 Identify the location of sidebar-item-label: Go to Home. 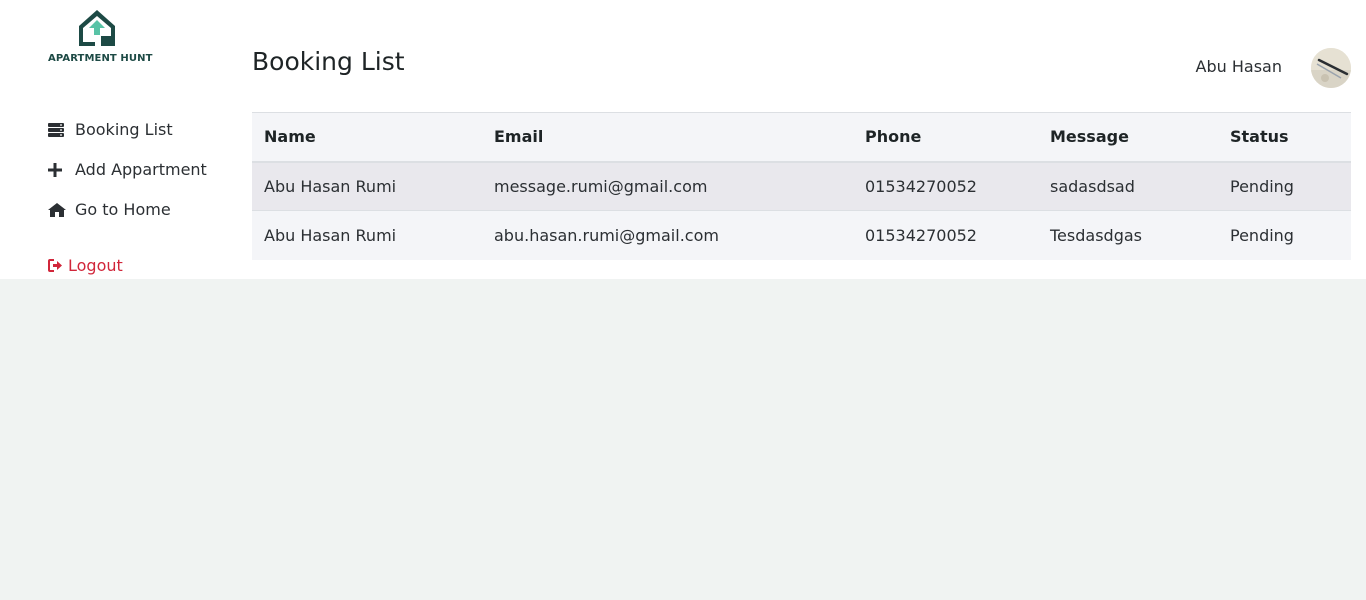
(123, 209).